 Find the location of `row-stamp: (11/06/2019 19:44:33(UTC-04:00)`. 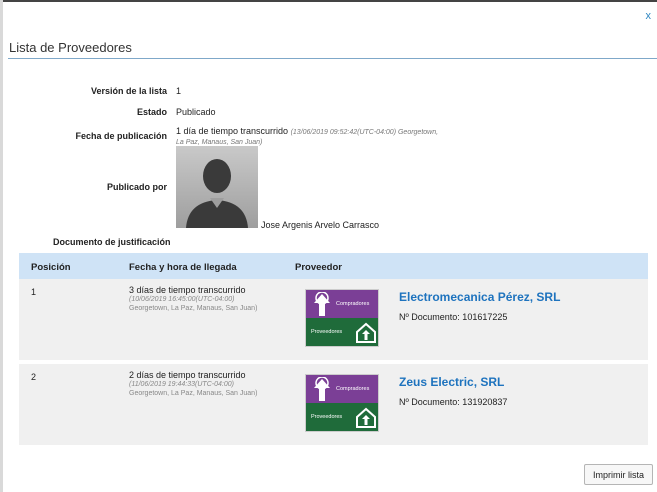

row-stamp: (11/06/2019 19:44:33(UTC-04:00) is located at coordinates (181, 384).